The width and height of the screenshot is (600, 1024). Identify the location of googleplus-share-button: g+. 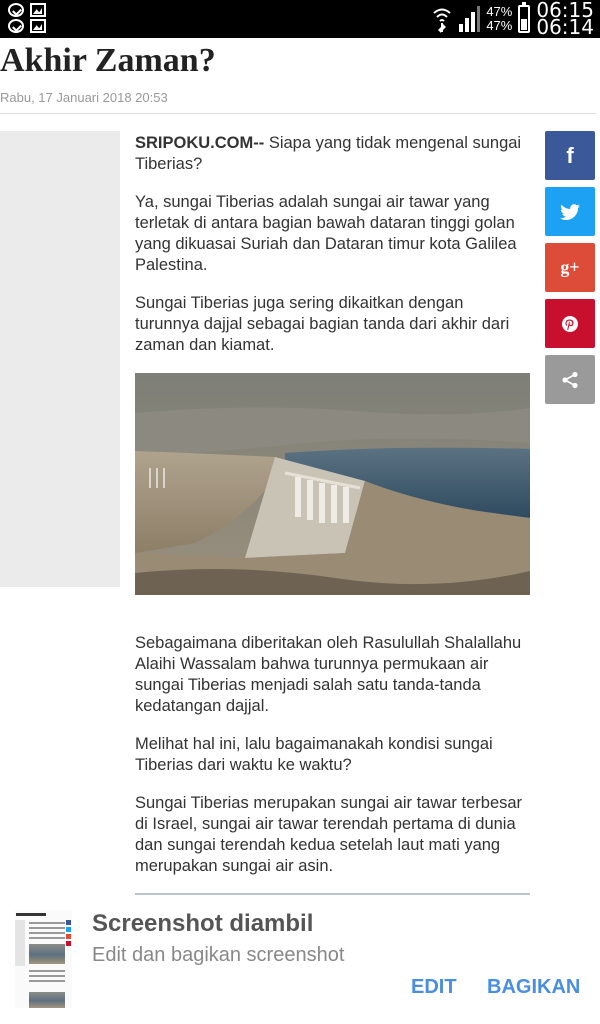
(570, 267).